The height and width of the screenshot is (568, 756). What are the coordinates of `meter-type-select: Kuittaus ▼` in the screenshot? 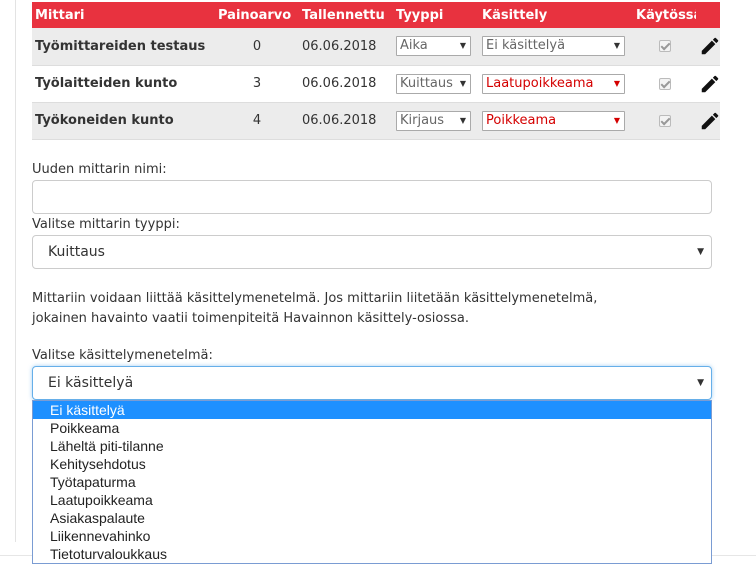 It's located at (372, 252).